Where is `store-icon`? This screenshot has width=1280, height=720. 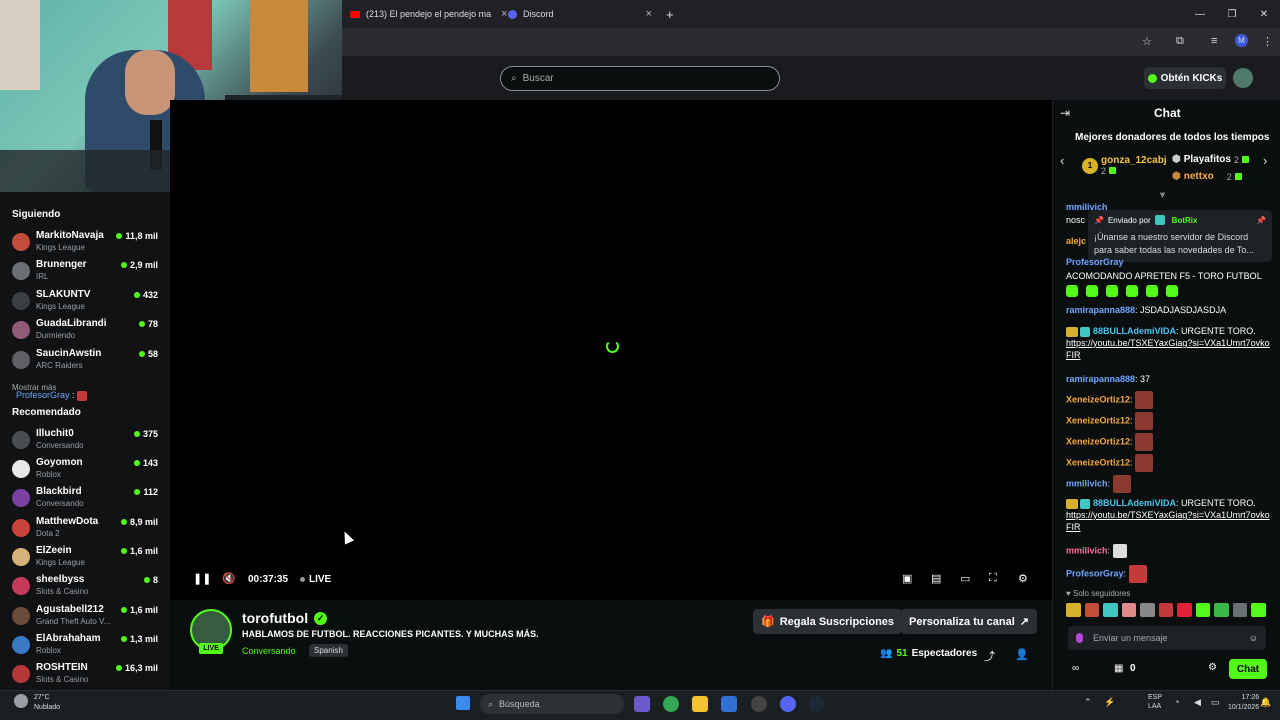 store-icon is located at coordinates (729, 704).